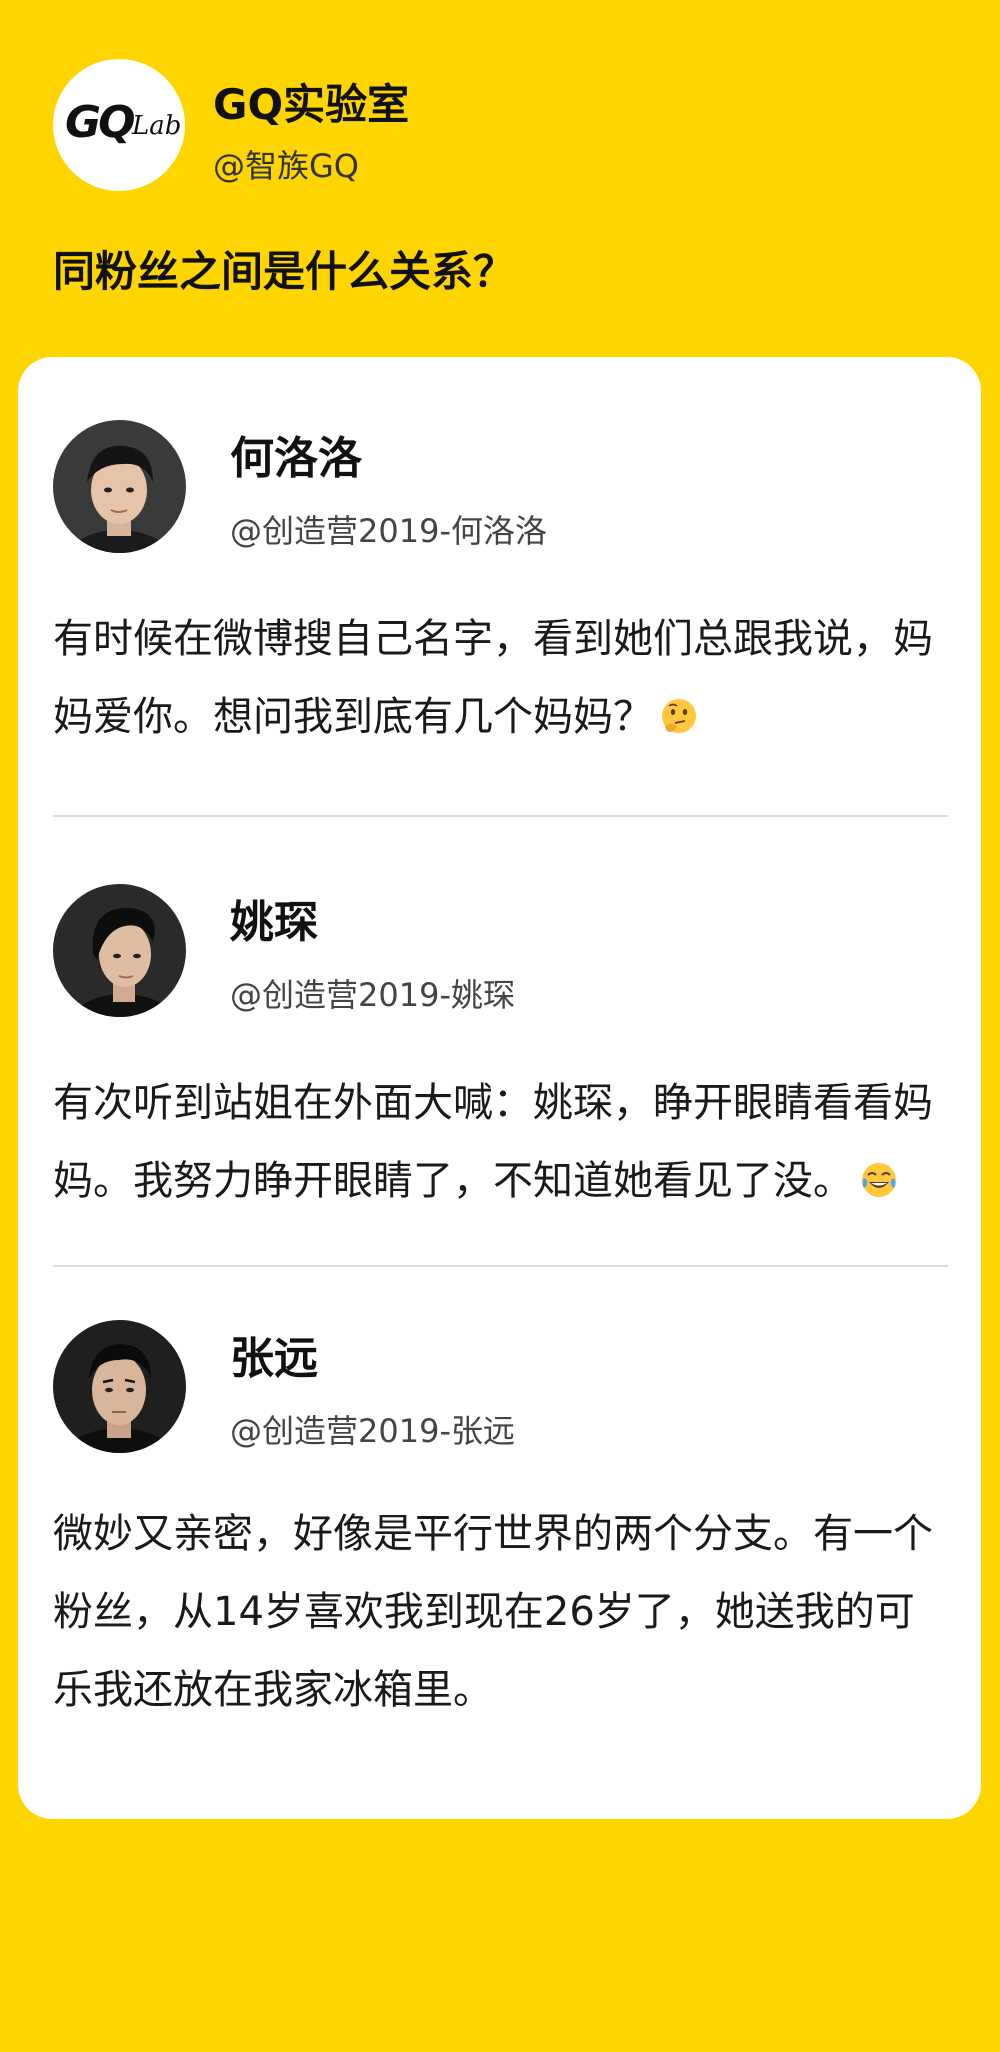 The height and width of the screenshot is (2052, 1000). What do you see at coordinates (296, 458) in the screenshot?
I see `person-name: 何洛洛` at bounding box center [296, 458].